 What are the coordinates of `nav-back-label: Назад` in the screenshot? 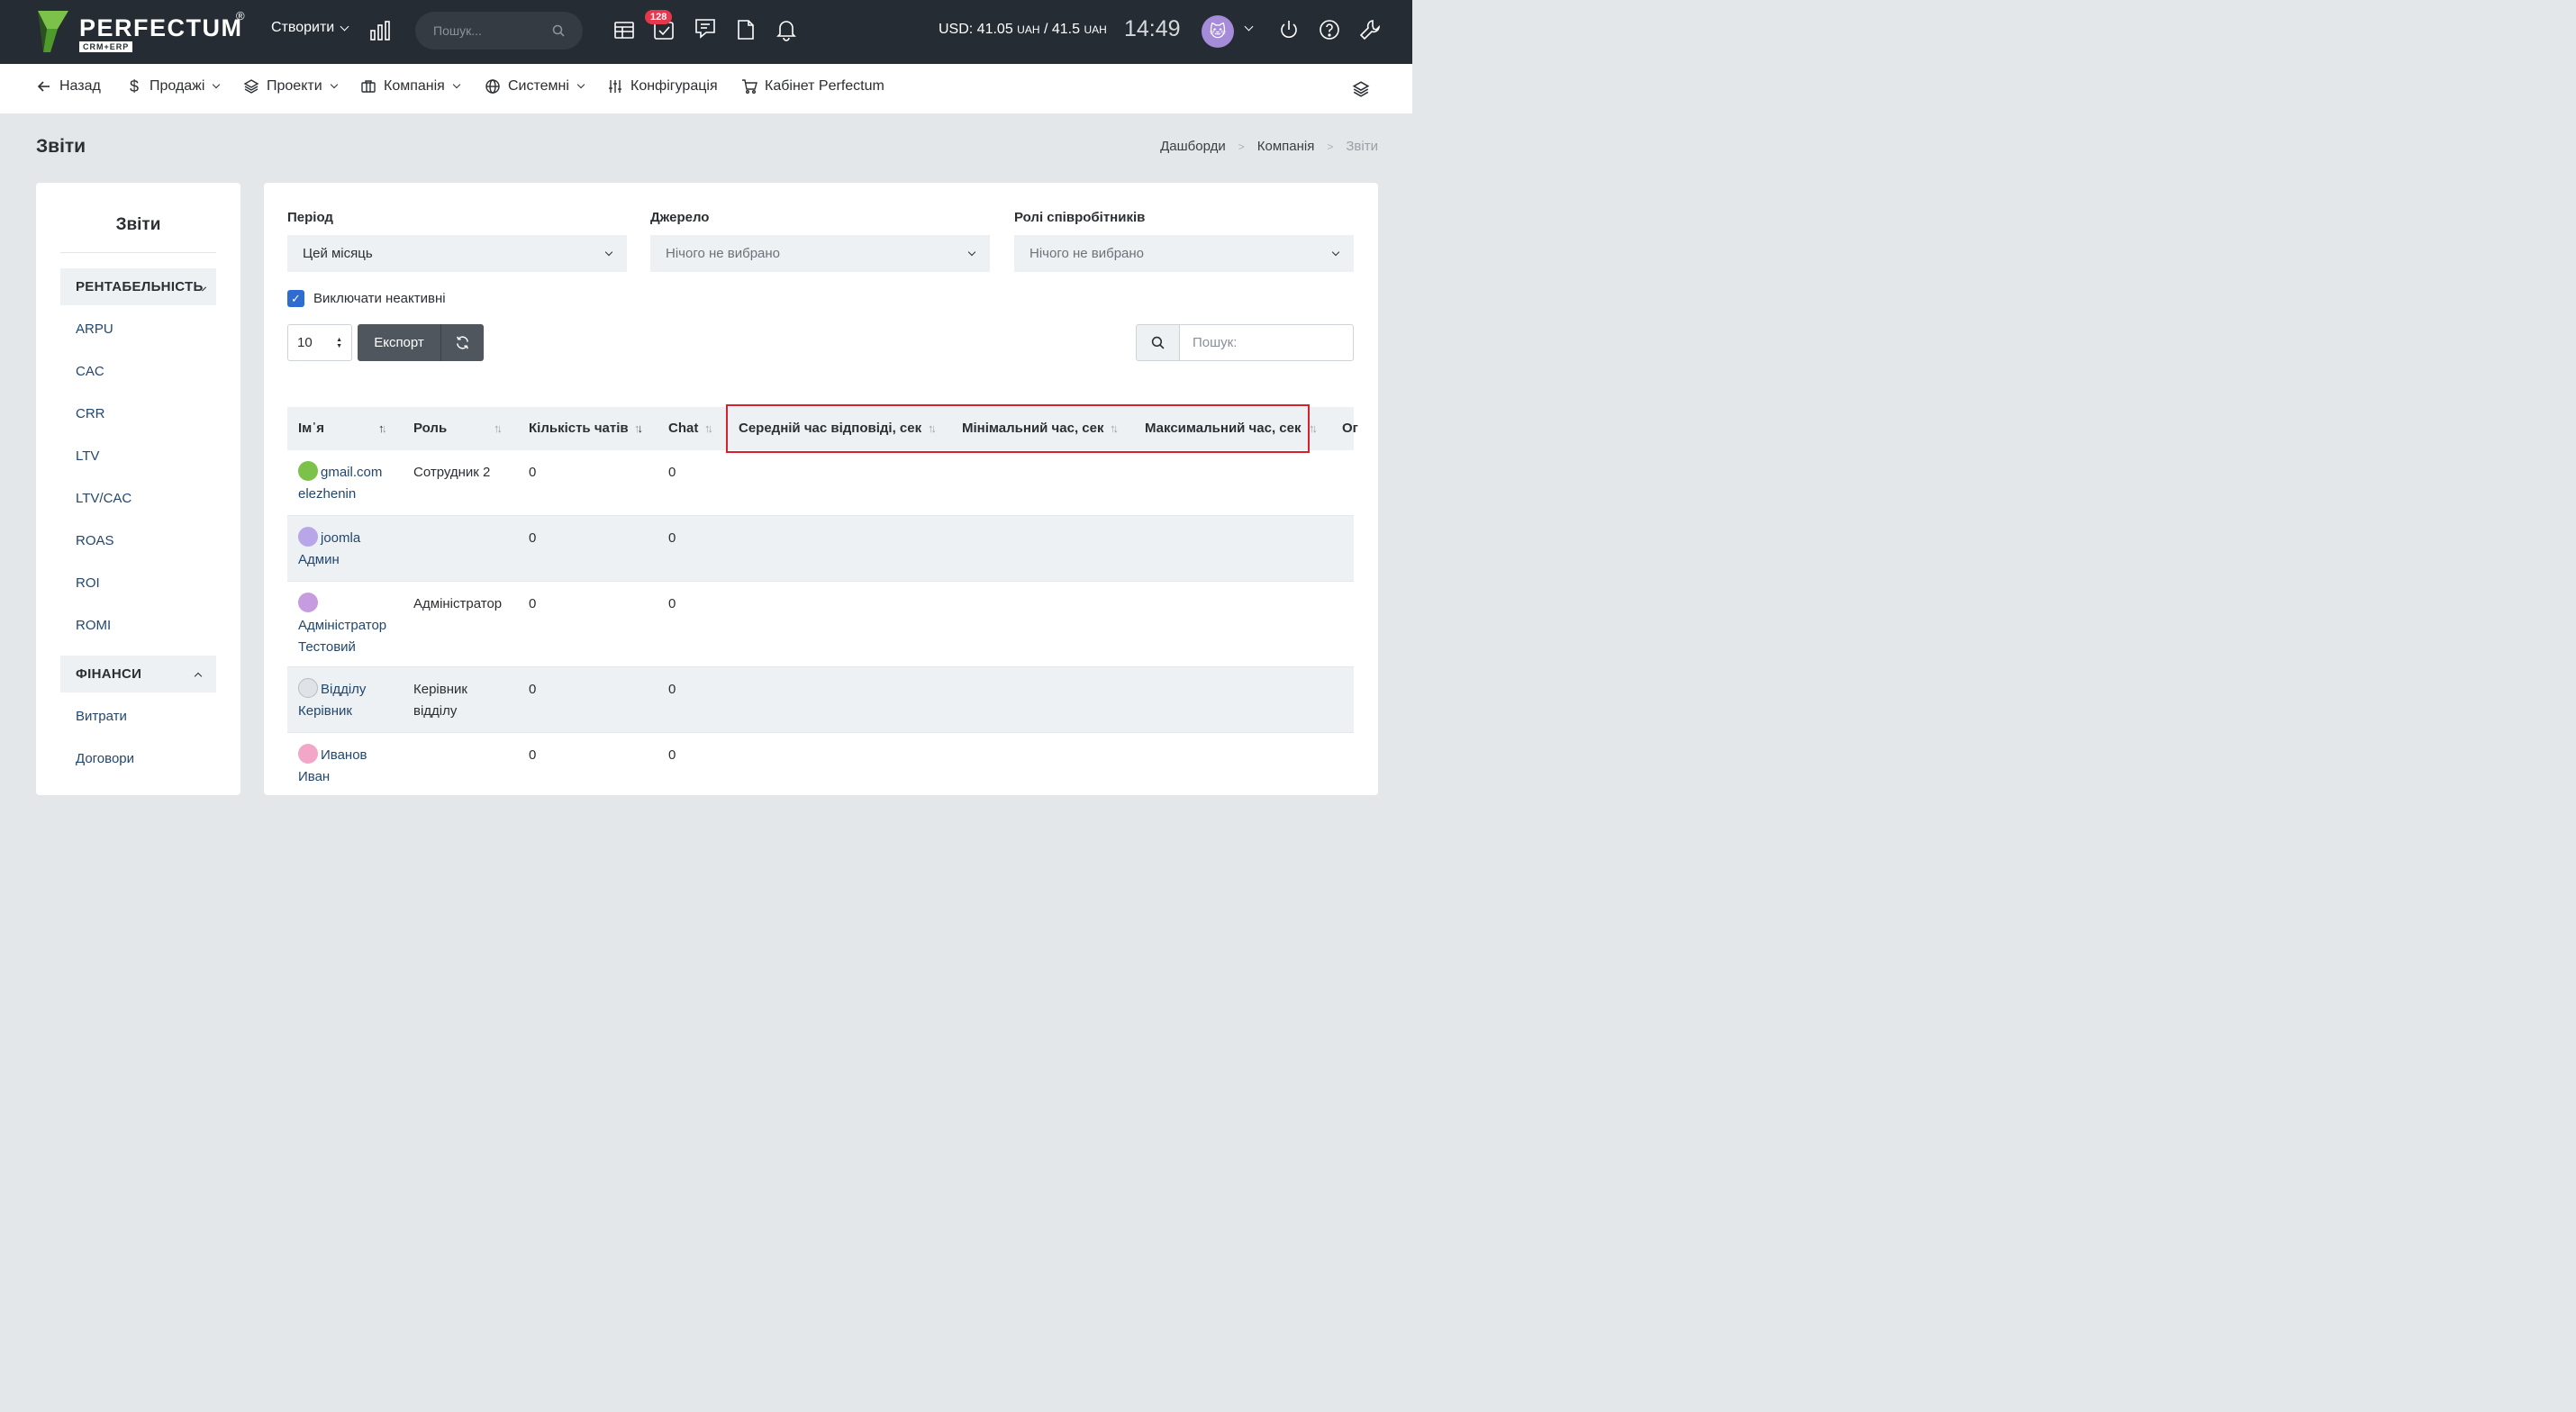 It's located at (80, 86).